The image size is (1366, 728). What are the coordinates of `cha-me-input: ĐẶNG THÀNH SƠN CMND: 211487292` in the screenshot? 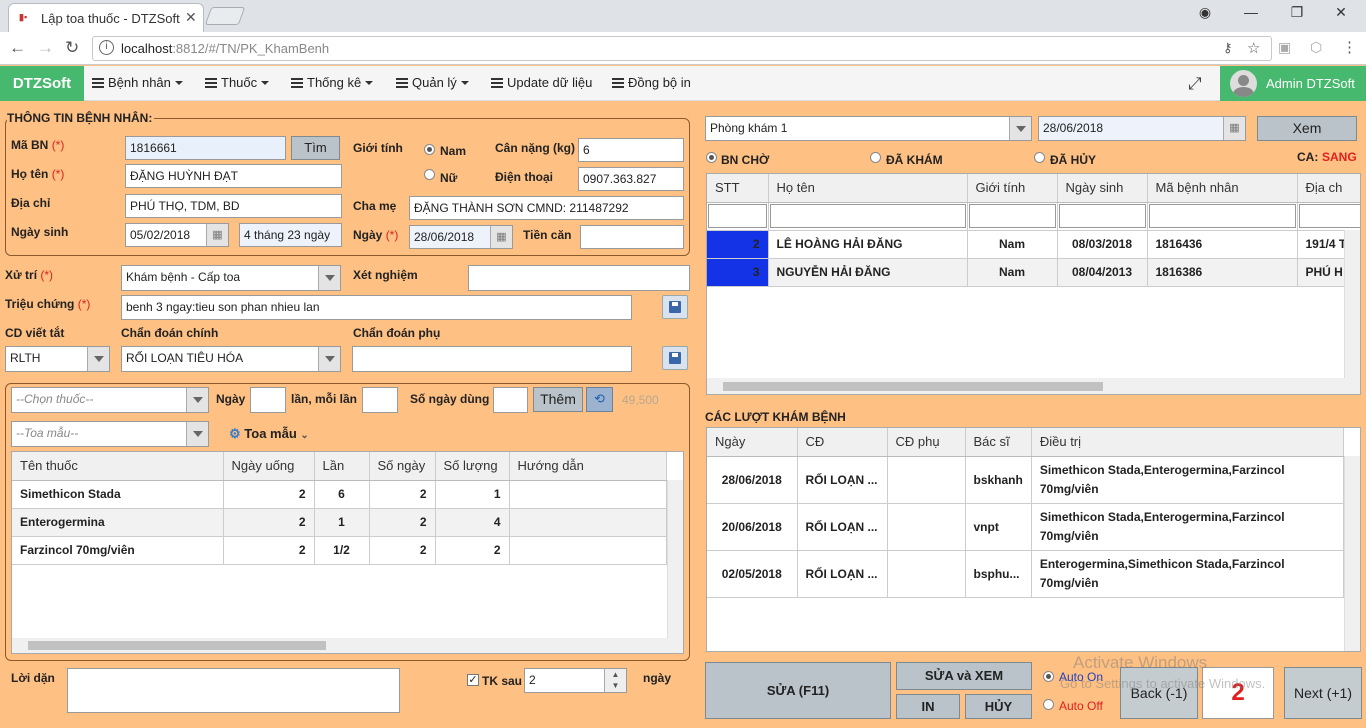 It's located at (546, 208).